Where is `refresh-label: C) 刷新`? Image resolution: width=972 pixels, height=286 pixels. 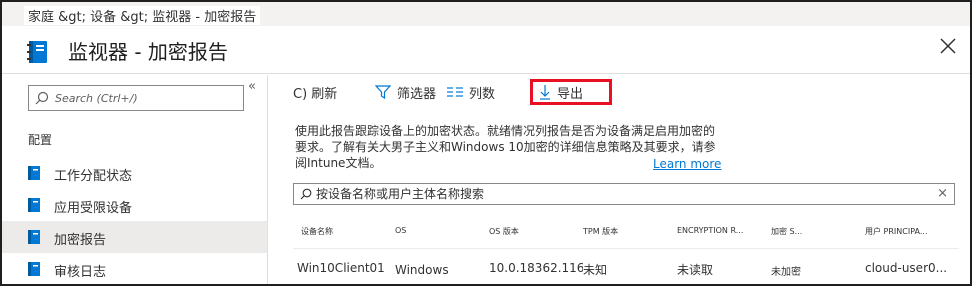
refresh-label: C) 刷新 is located at coordinates (315, 94).